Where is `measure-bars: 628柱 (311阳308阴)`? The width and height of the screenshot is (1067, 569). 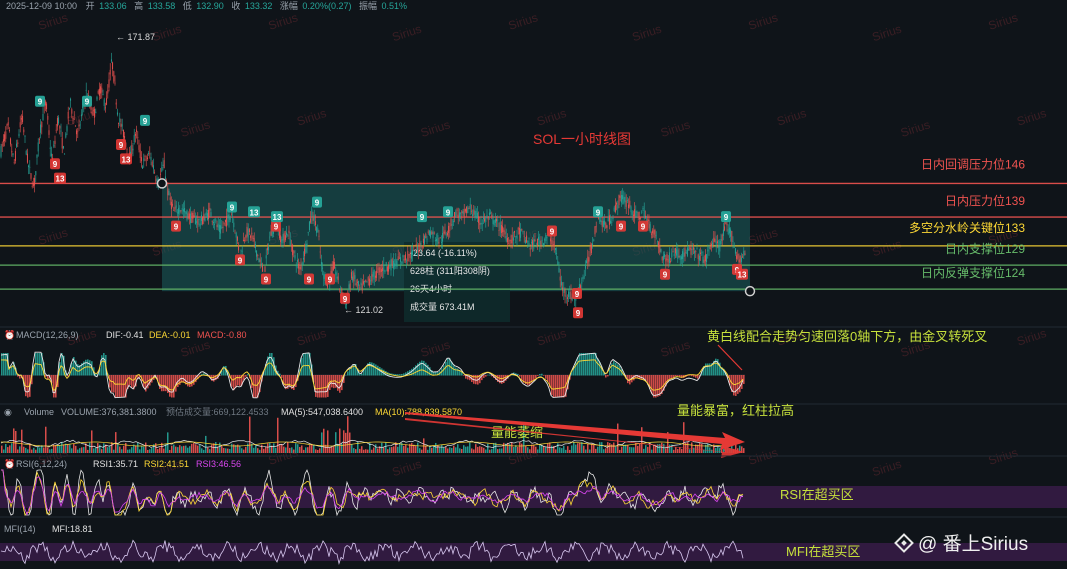 measure-bars: 628柱 (311阳308阴) is located at coordinates (450, 270).